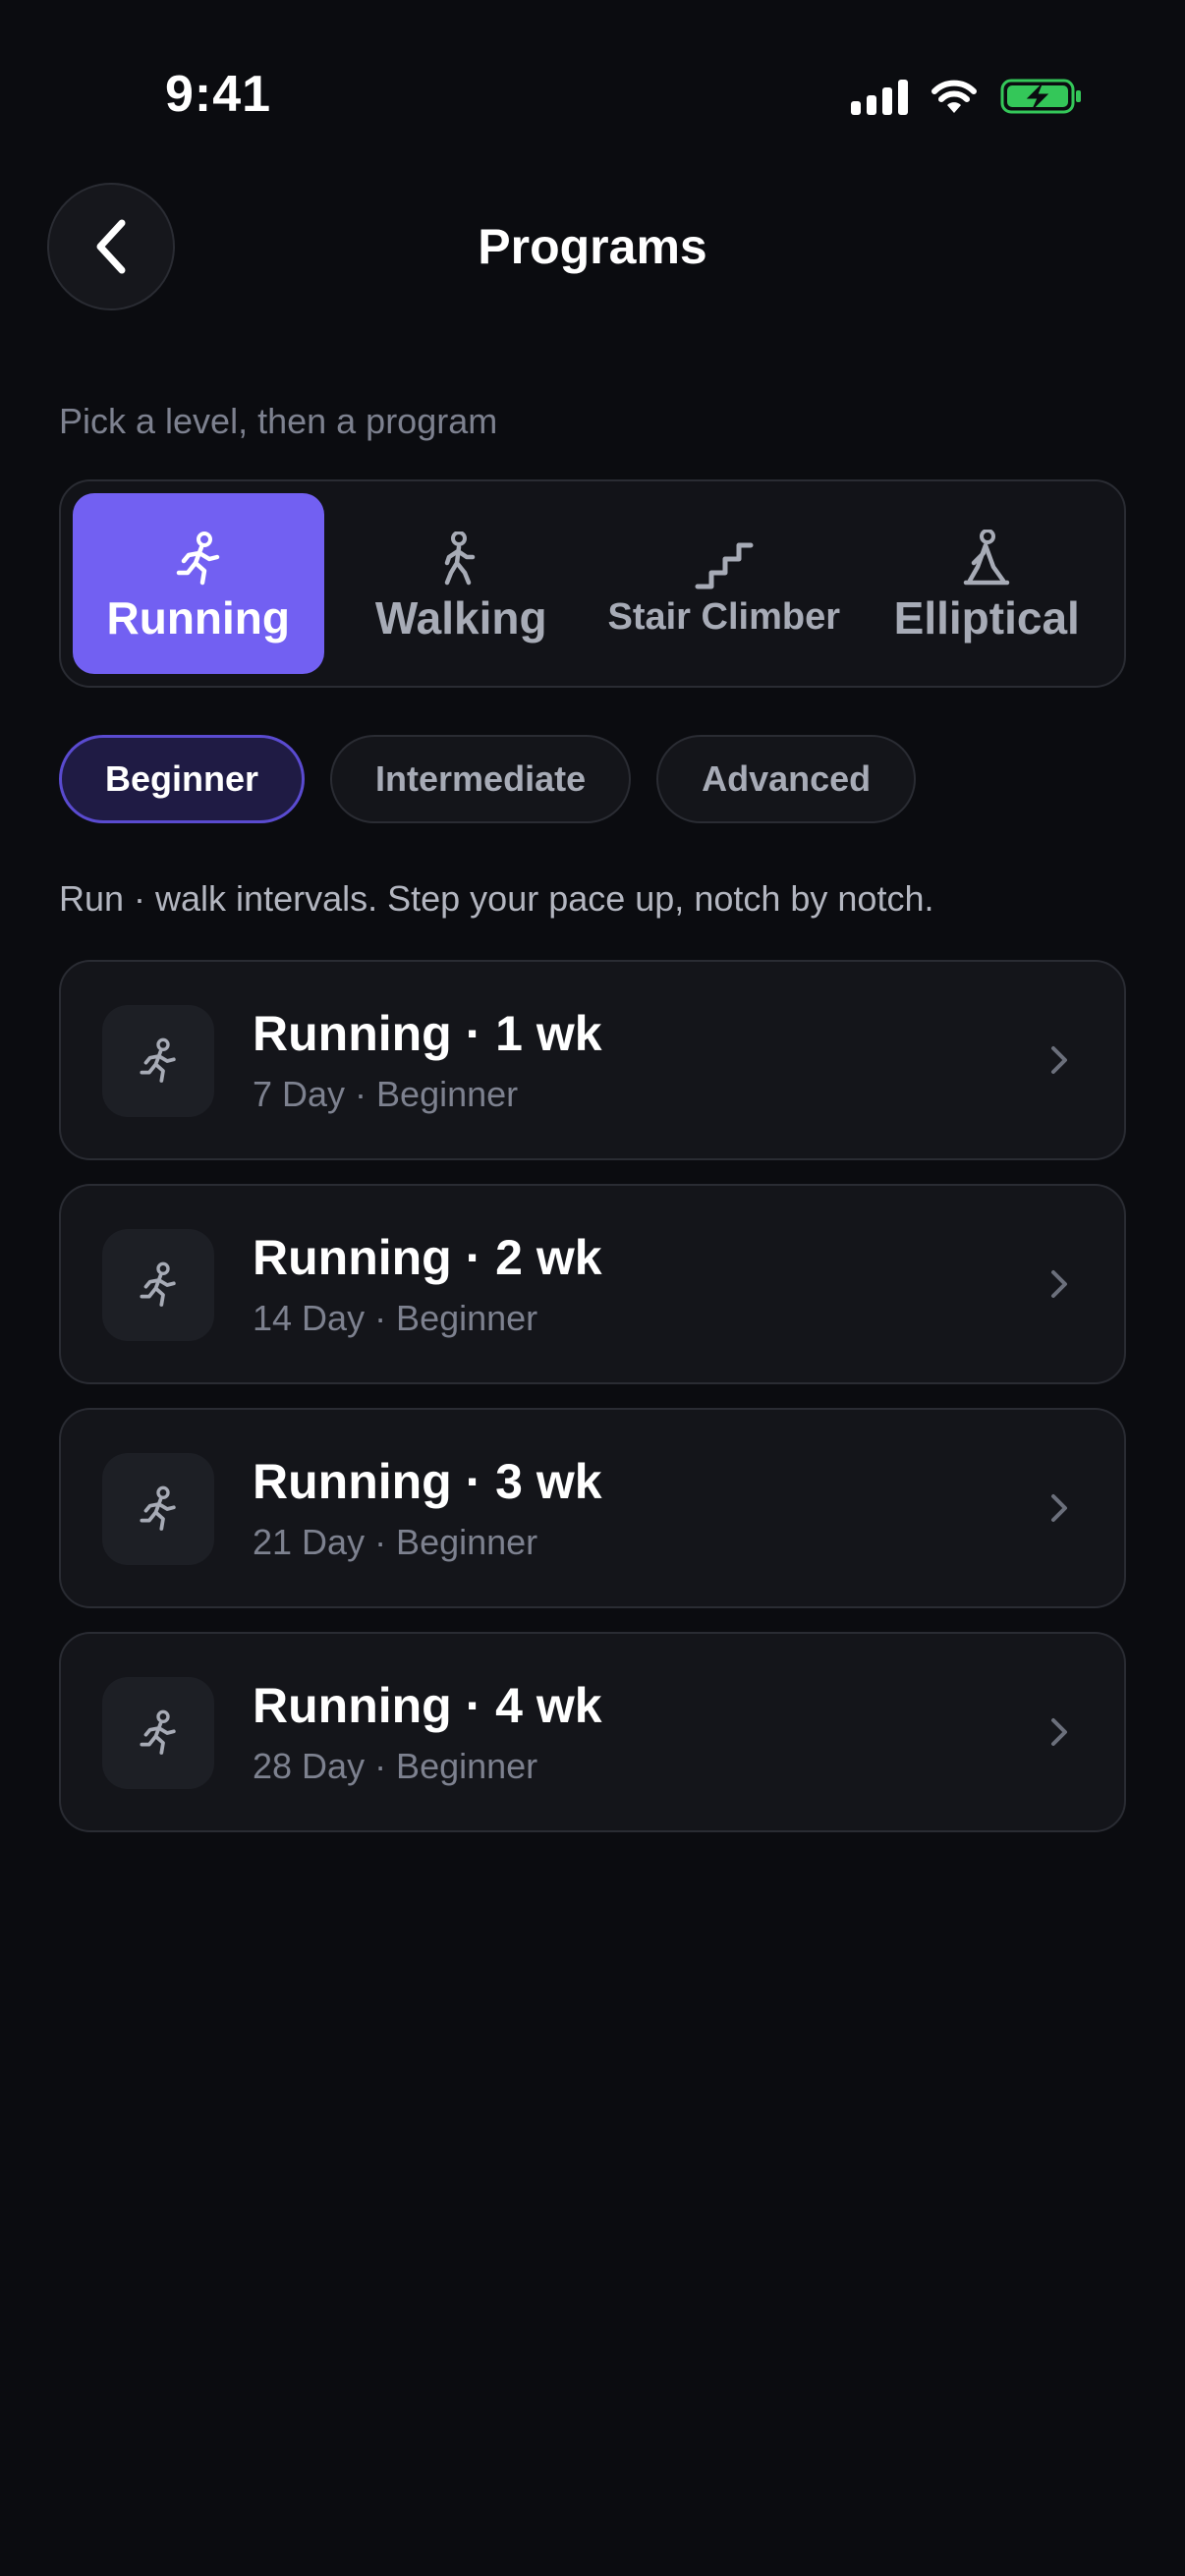  What do you see at coordinates (183, 779) in the screenshot?
I see `level-beginner-pill: Beginner` at bounding box center [183, 779].